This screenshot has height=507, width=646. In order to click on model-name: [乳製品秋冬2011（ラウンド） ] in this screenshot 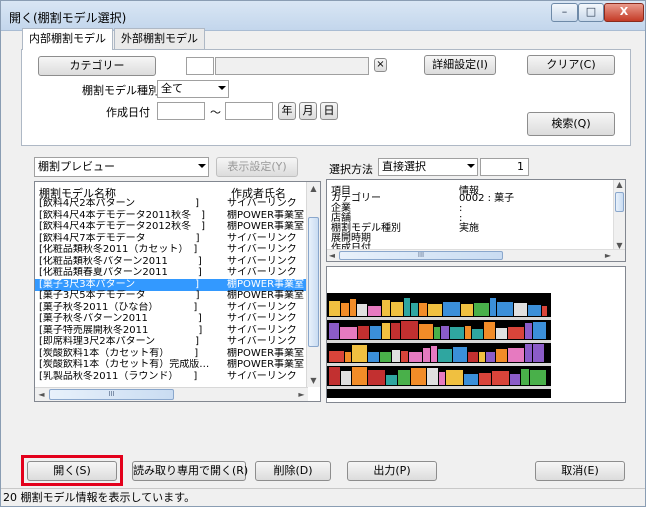, I will do `click(118, 376)`.